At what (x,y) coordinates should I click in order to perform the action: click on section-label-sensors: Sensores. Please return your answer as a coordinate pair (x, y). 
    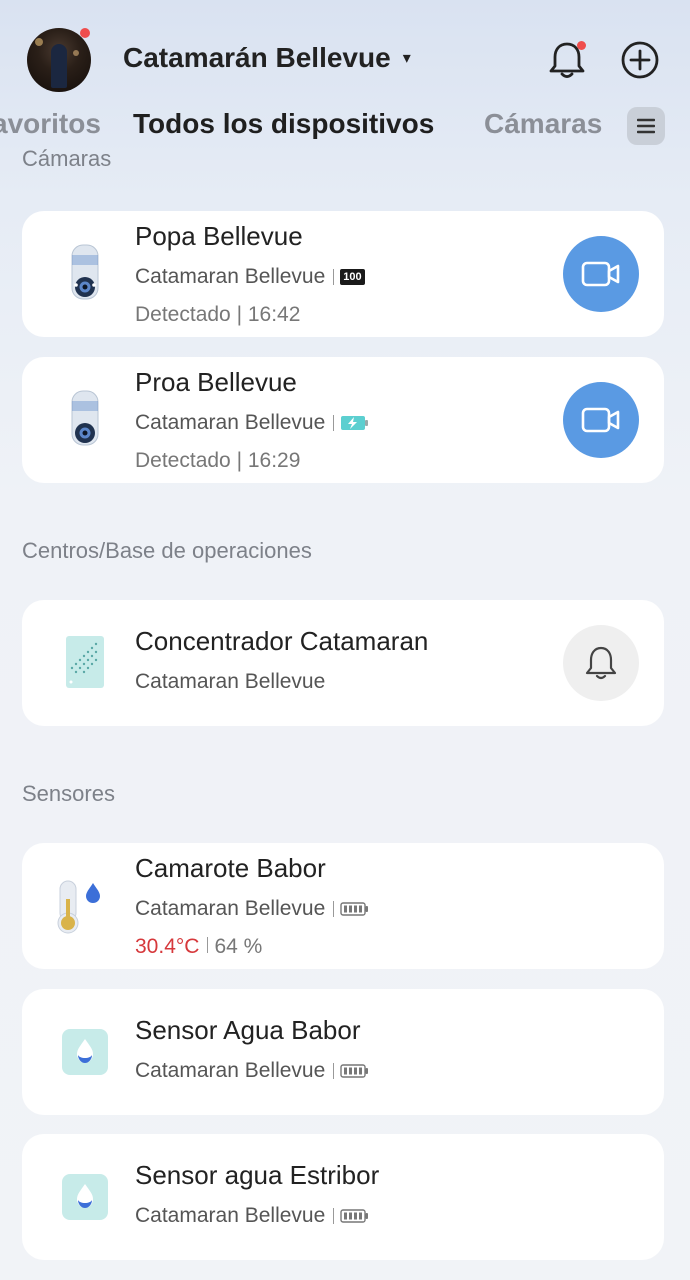
    Looking at the image, I should click on (68, 793).